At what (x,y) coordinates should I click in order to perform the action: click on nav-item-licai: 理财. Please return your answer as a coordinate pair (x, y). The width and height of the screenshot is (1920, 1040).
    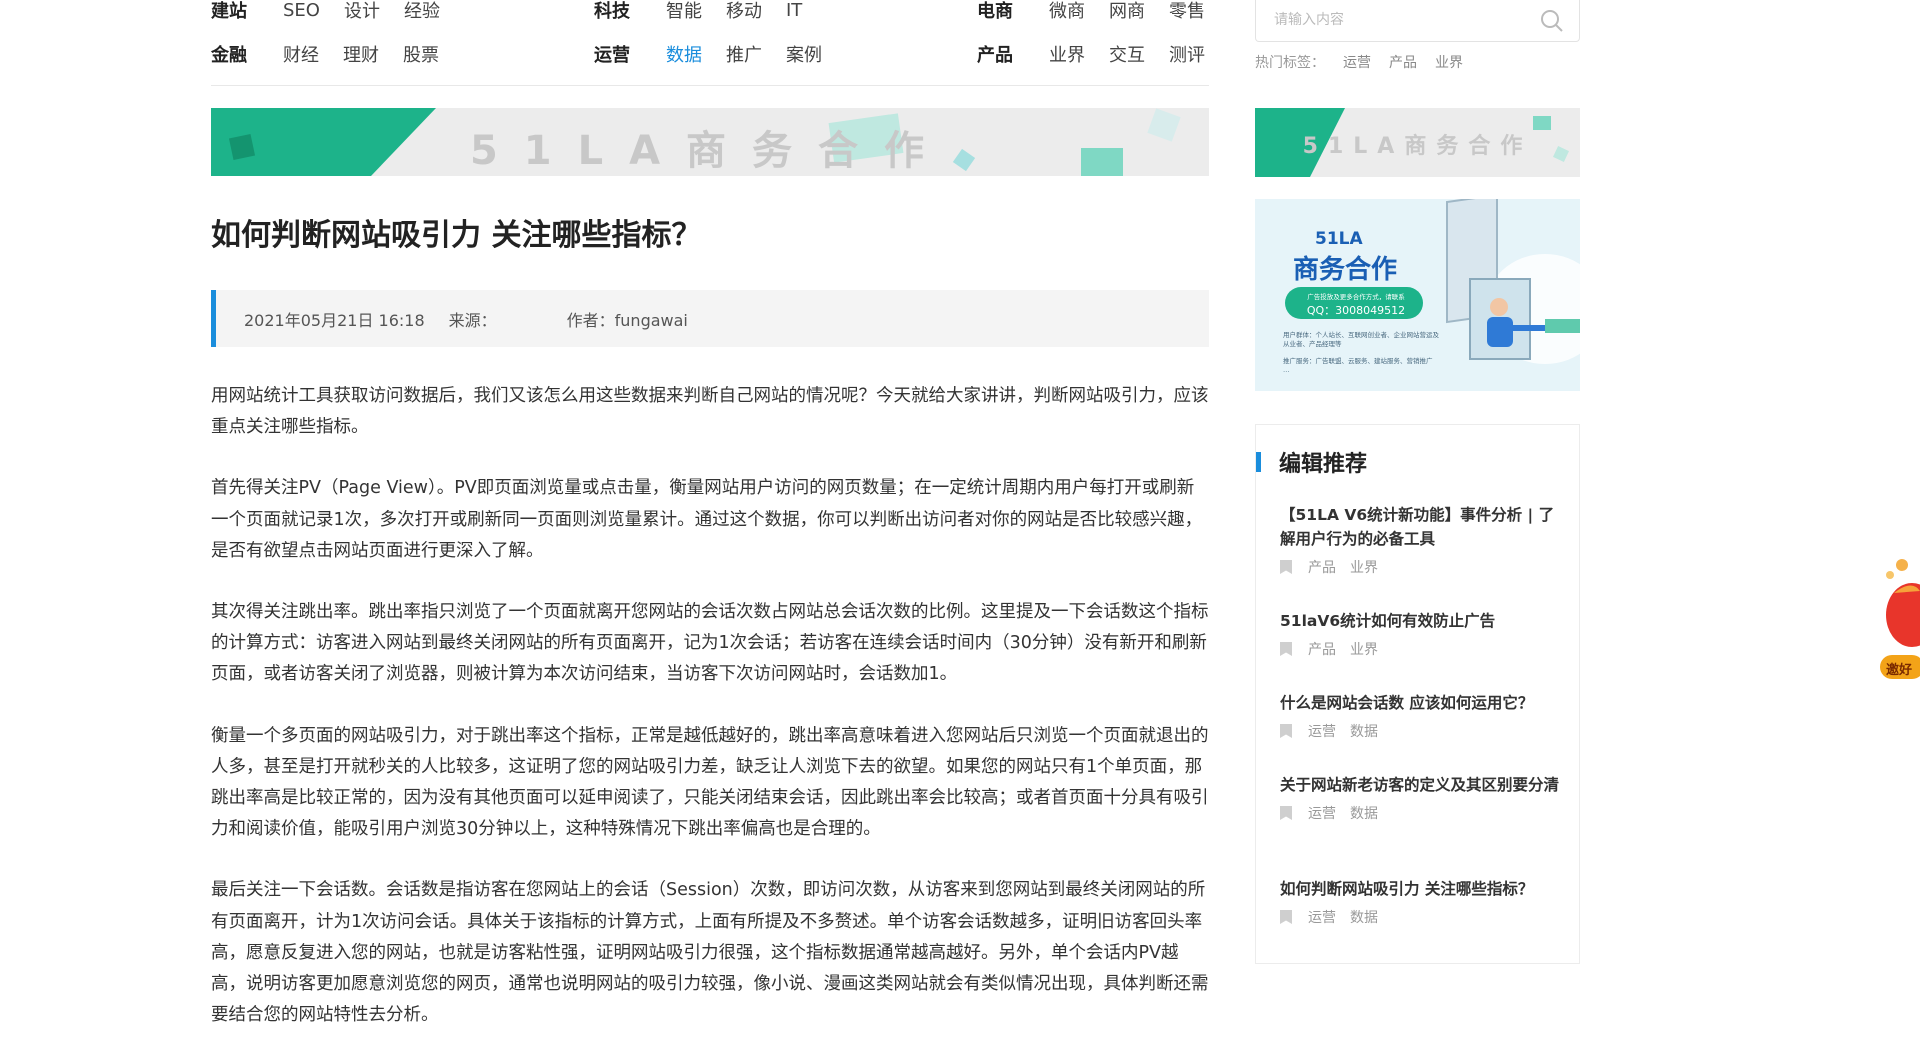
    Looking at the image, I should click on (361, 54).